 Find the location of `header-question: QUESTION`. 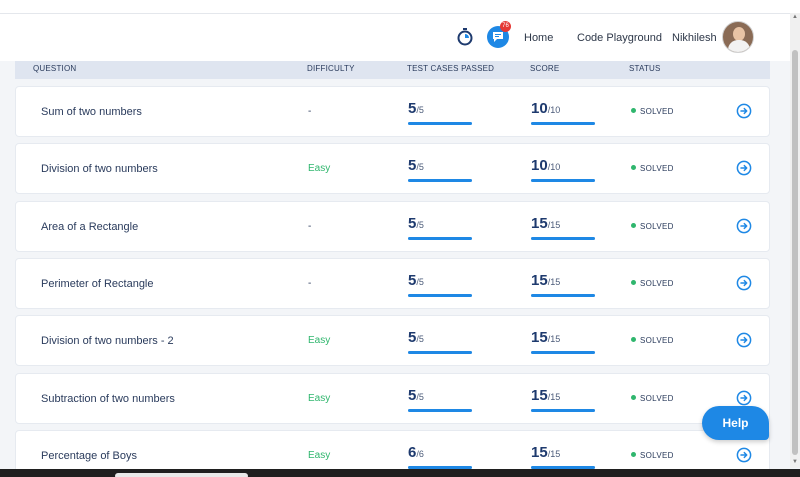

header-question: QUESTION is located at coordinates (55, 68).